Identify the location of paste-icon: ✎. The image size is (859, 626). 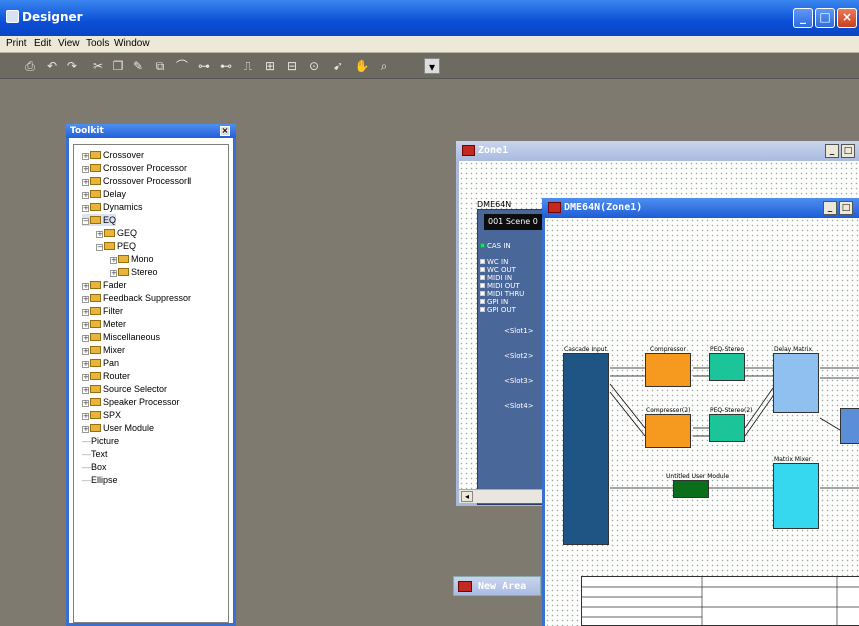
(138, 66).